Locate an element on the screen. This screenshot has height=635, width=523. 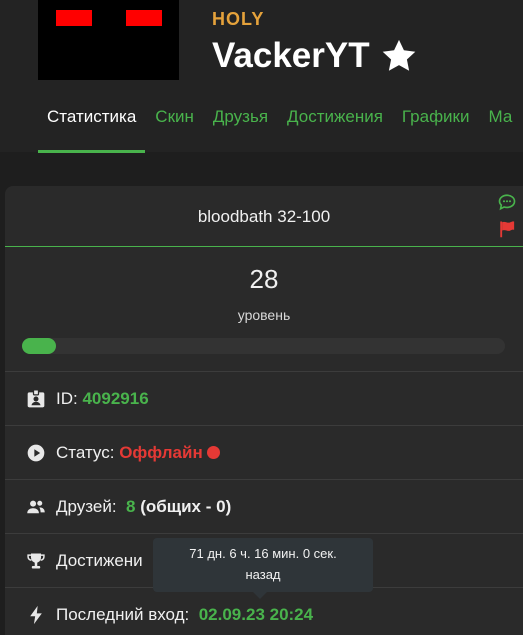
last-login-label: Последний вход: is located at coordinates (123, 614).